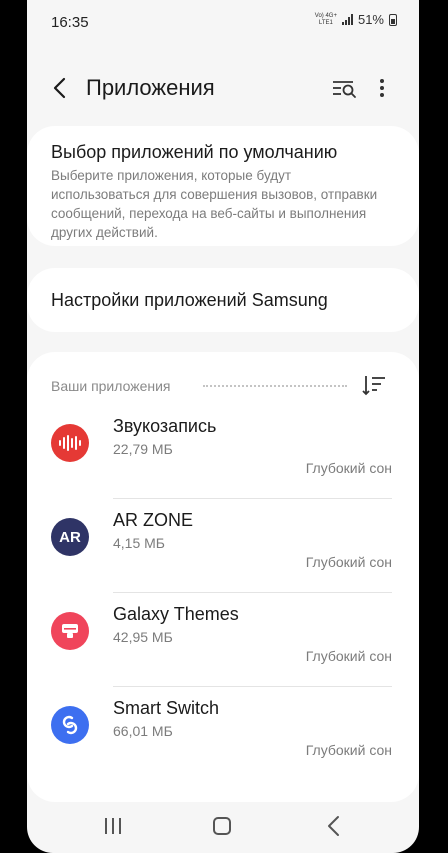 The image size is (448, 853). Describe the element at coordinates (393, 19) in the screenshot. I see `battery-icon` at that location.